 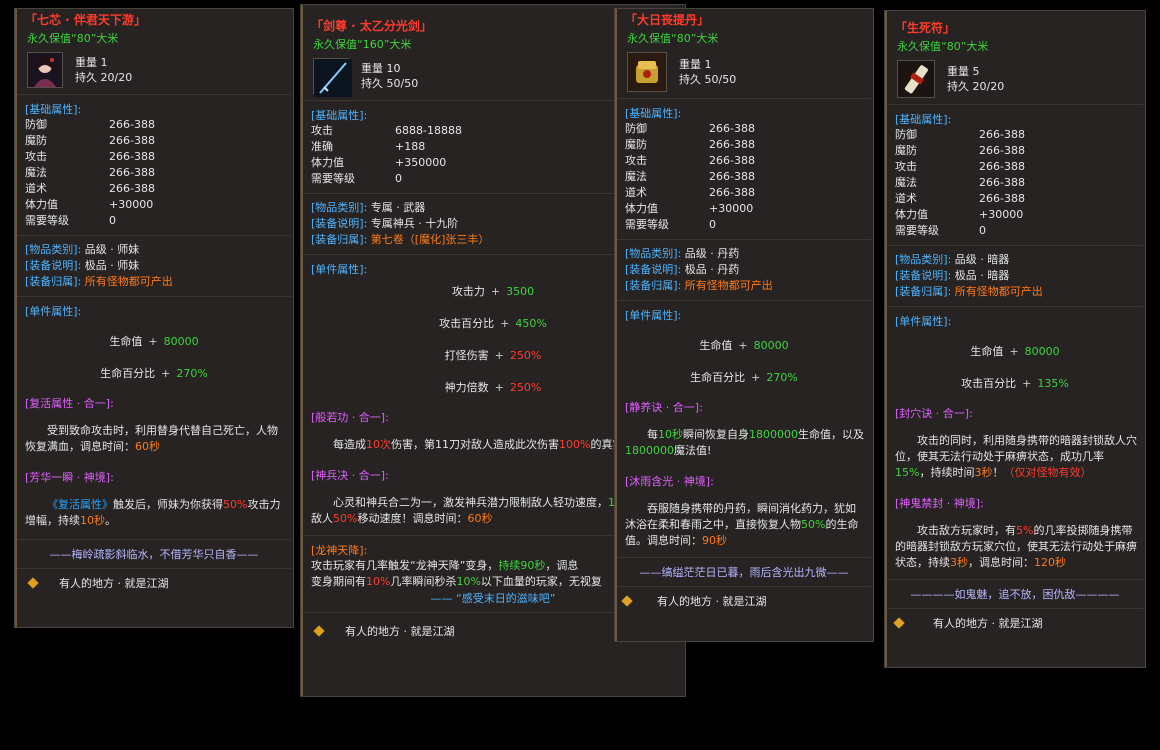 What do you see at coordinates (430, 239) in the screenshot?
I see `text-fragment: 第七卷（[魔化]张三丰）` at bounding box center [430, 239].